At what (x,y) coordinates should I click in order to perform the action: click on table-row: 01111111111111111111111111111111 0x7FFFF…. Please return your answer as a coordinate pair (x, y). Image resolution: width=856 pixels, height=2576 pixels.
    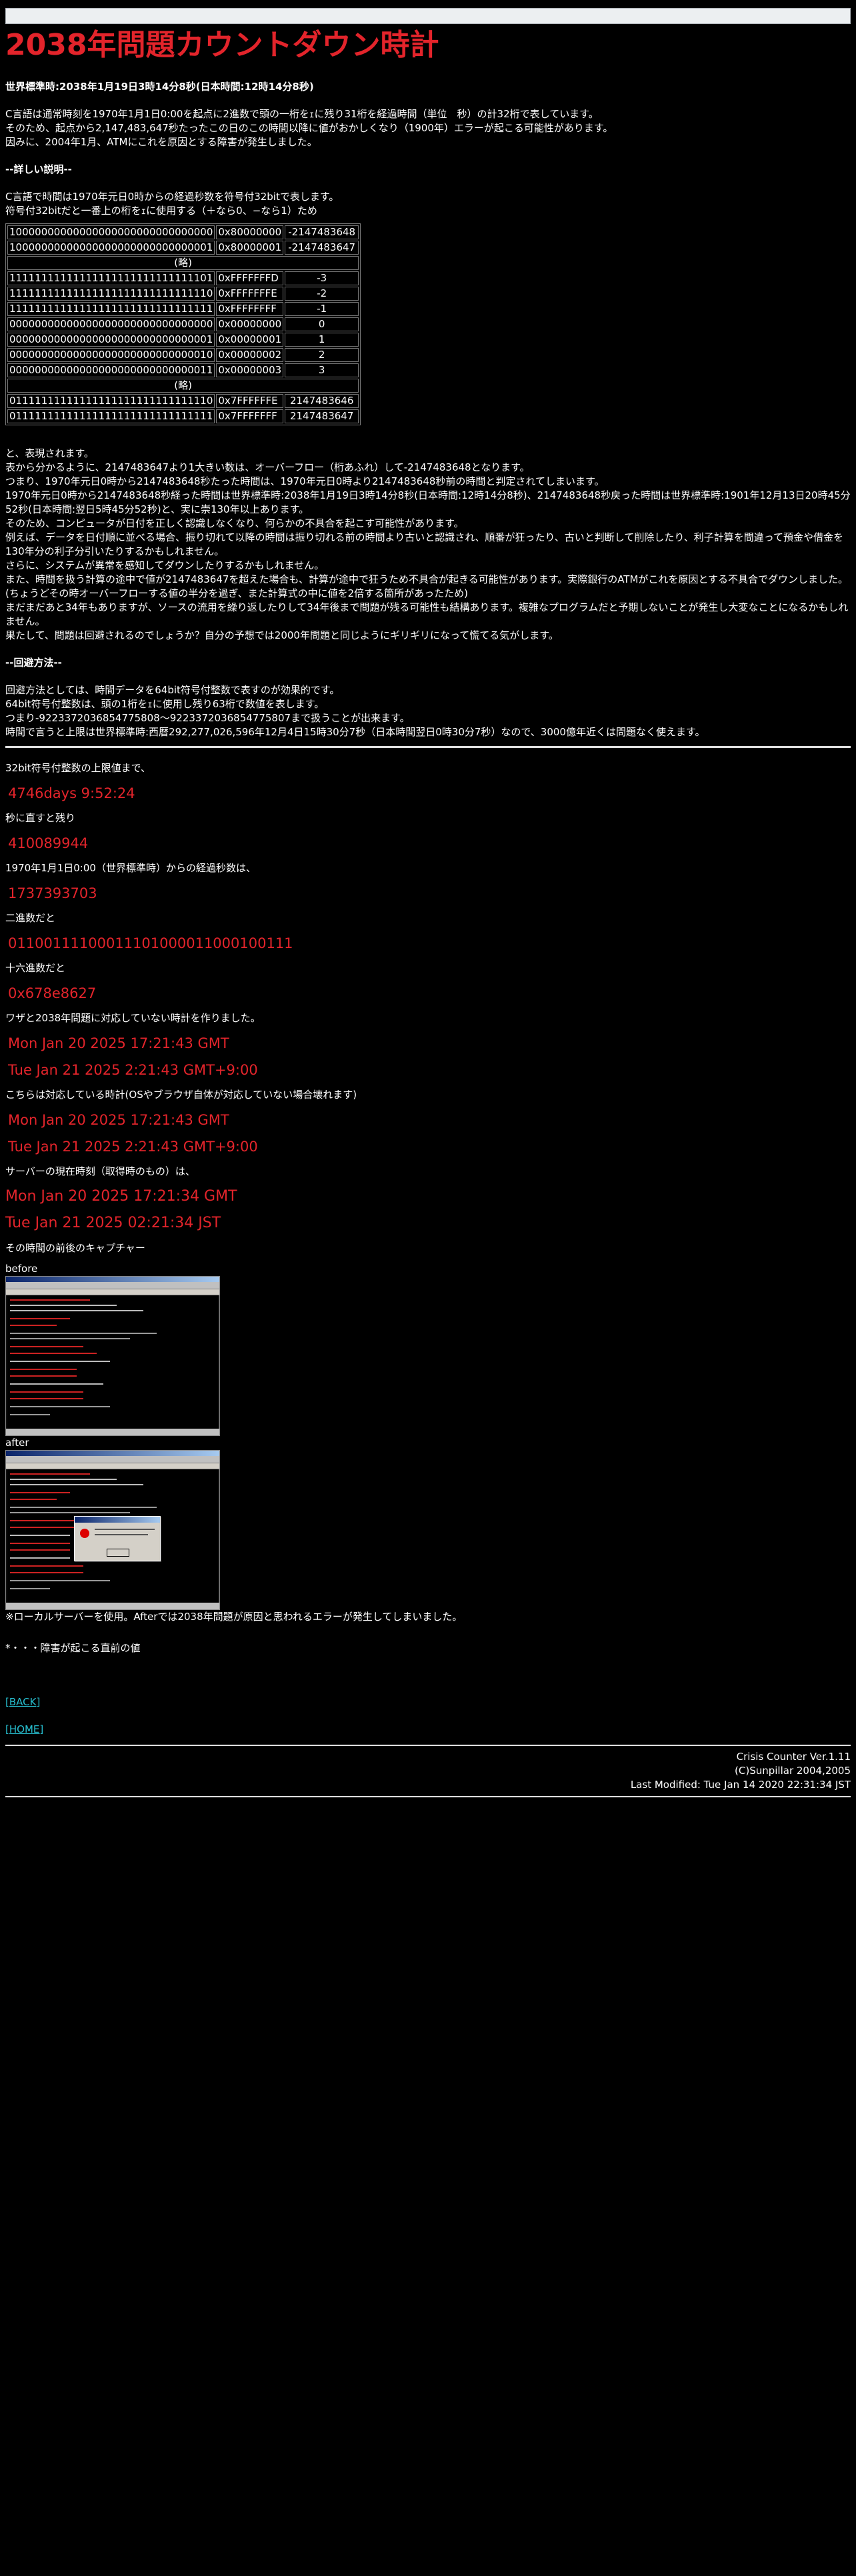
    Looking at the image, I should click on (183, 416).